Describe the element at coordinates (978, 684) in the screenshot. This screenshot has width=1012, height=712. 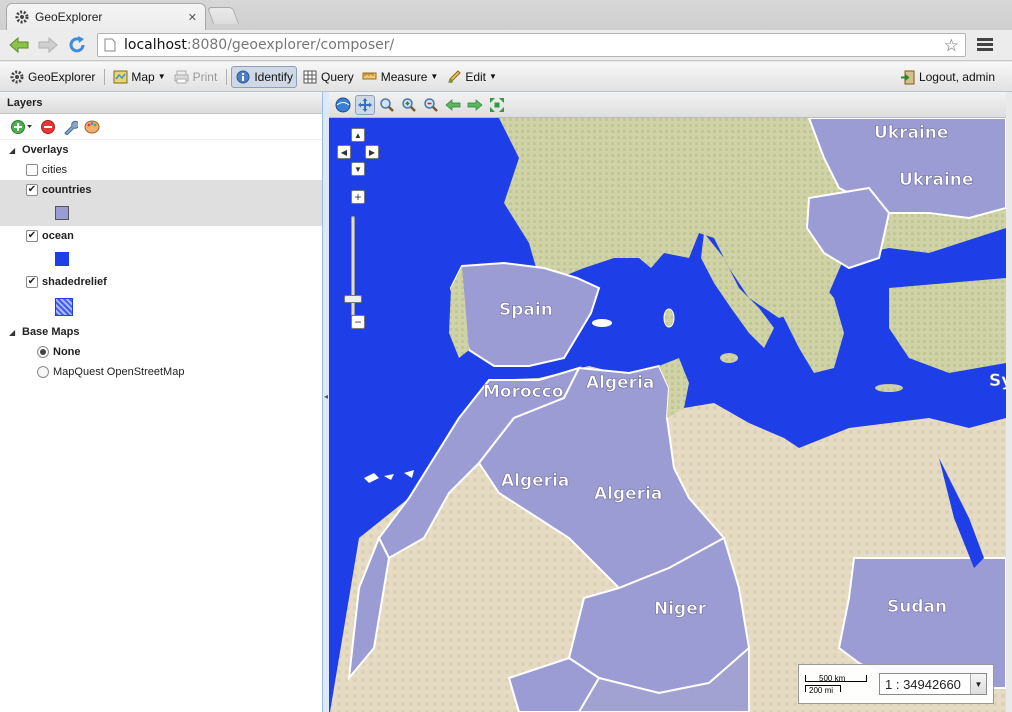
I see `chevron-down-icon: ▼` at that location.